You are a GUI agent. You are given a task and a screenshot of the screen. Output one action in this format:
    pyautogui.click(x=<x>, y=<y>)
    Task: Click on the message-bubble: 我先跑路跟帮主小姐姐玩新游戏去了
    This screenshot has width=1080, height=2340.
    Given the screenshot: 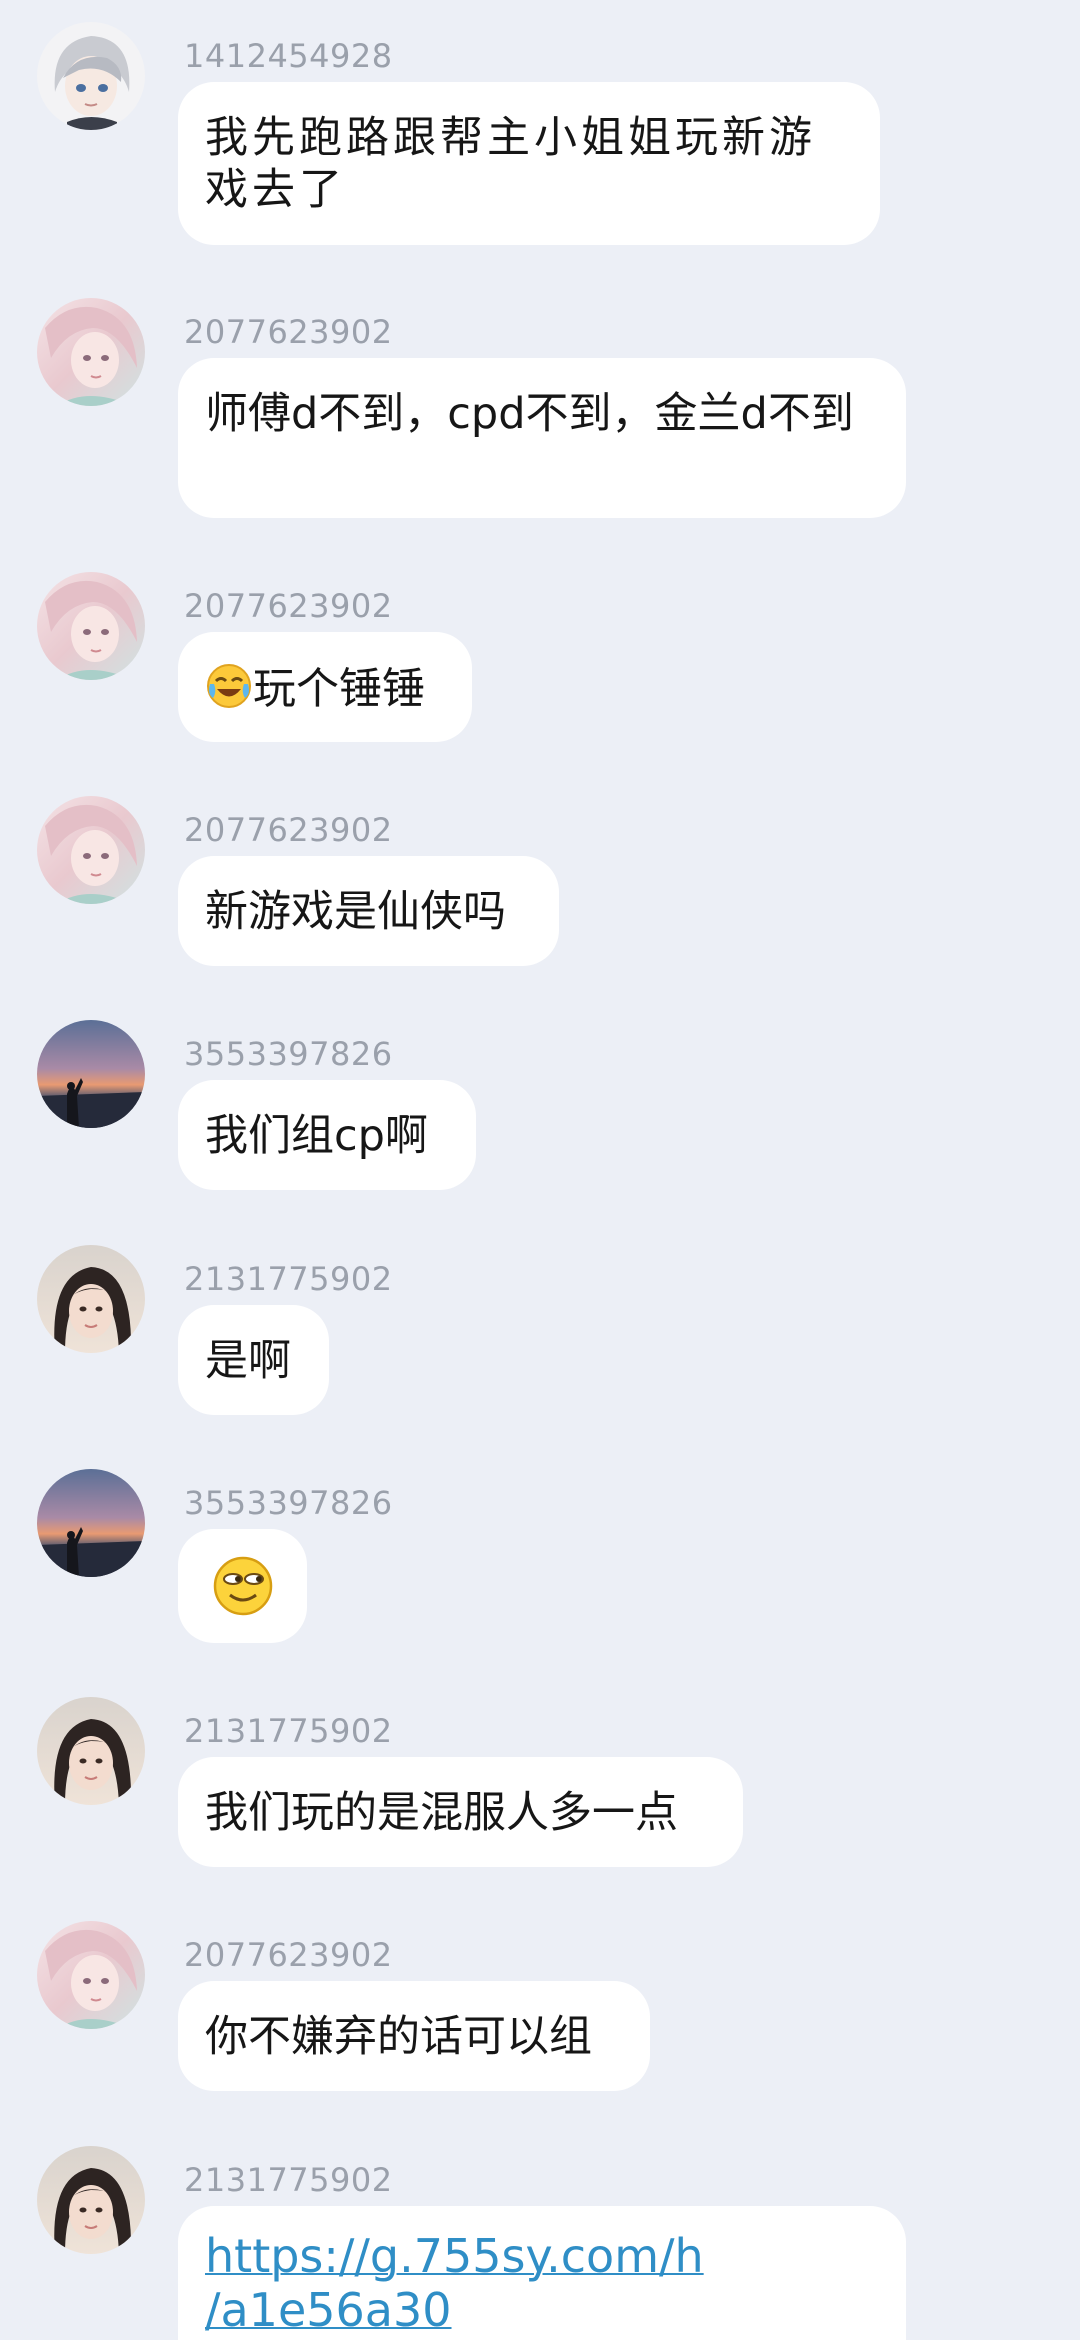 What is the action you would take?
    pyautogui.click(x=529, y=163)
    